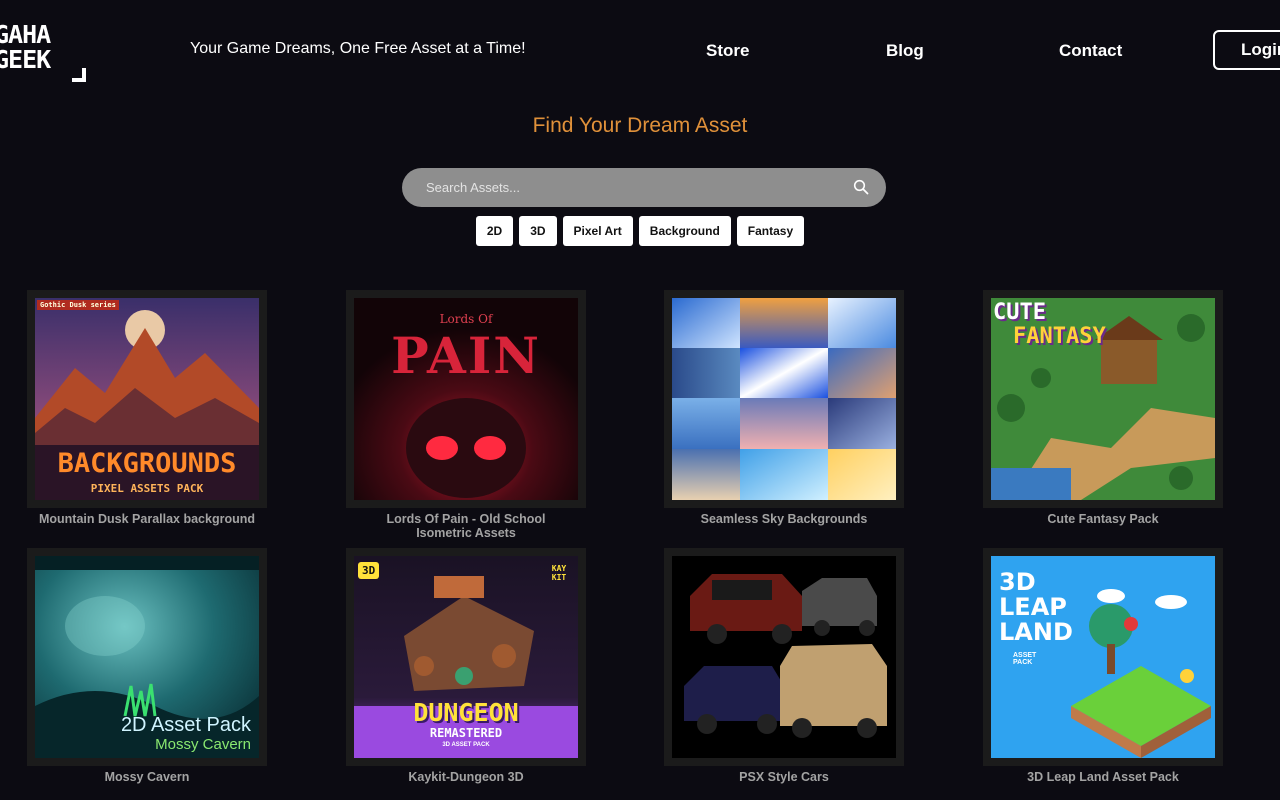 This screenshot has width=1280, height=800. What do you see at coordinates (1103, 519) in the screenshot?
I see `asset-title: Cute Fantasy Pack` at bounding box center [1103, 519].